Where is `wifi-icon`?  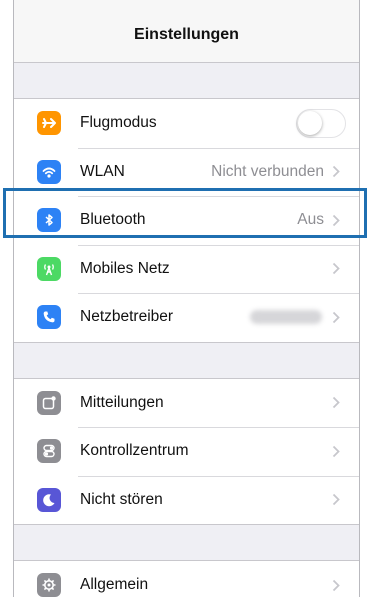
wifi-icon is located at coordinates (49, 171).